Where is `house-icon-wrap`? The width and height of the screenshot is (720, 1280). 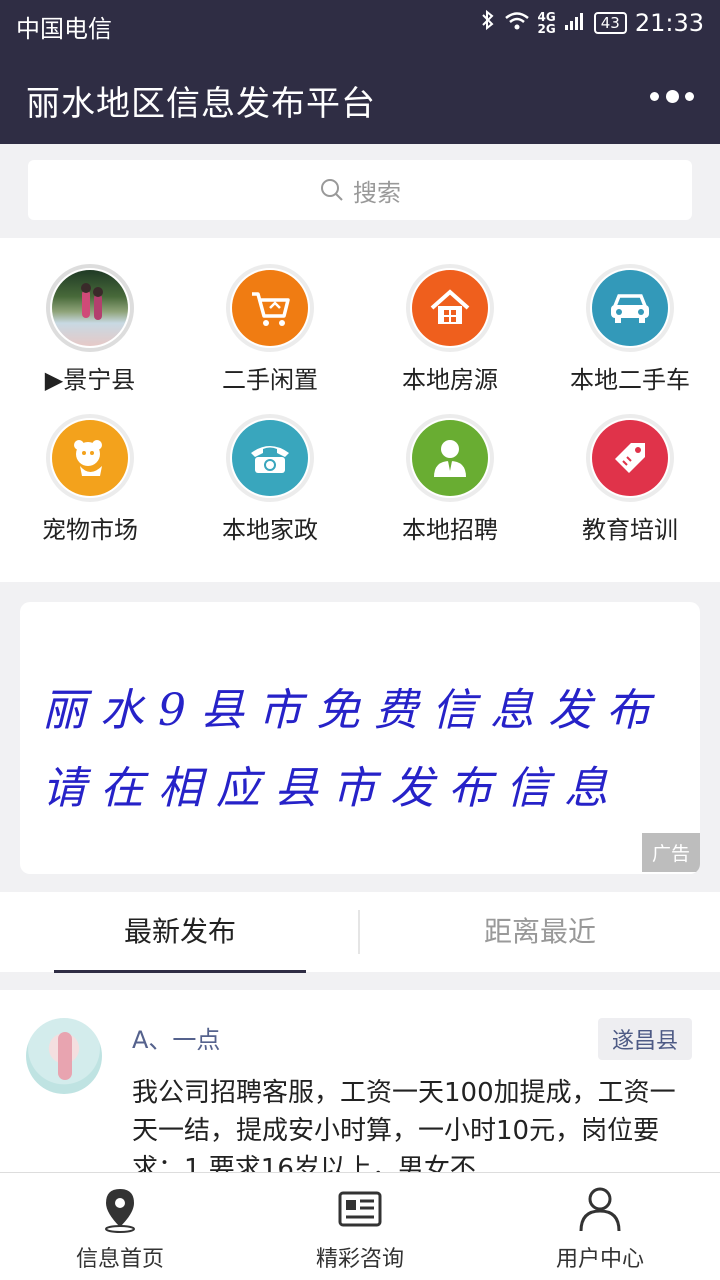
house-icon-wrap is located at coordinates (450, 308).